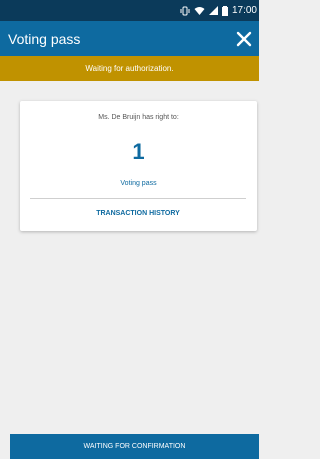 This screenshot has height=459, width=320. What do you see at coordinates (213, 10) in the screenshot?
I see `signal-icon` at bounding box center [213, 10].